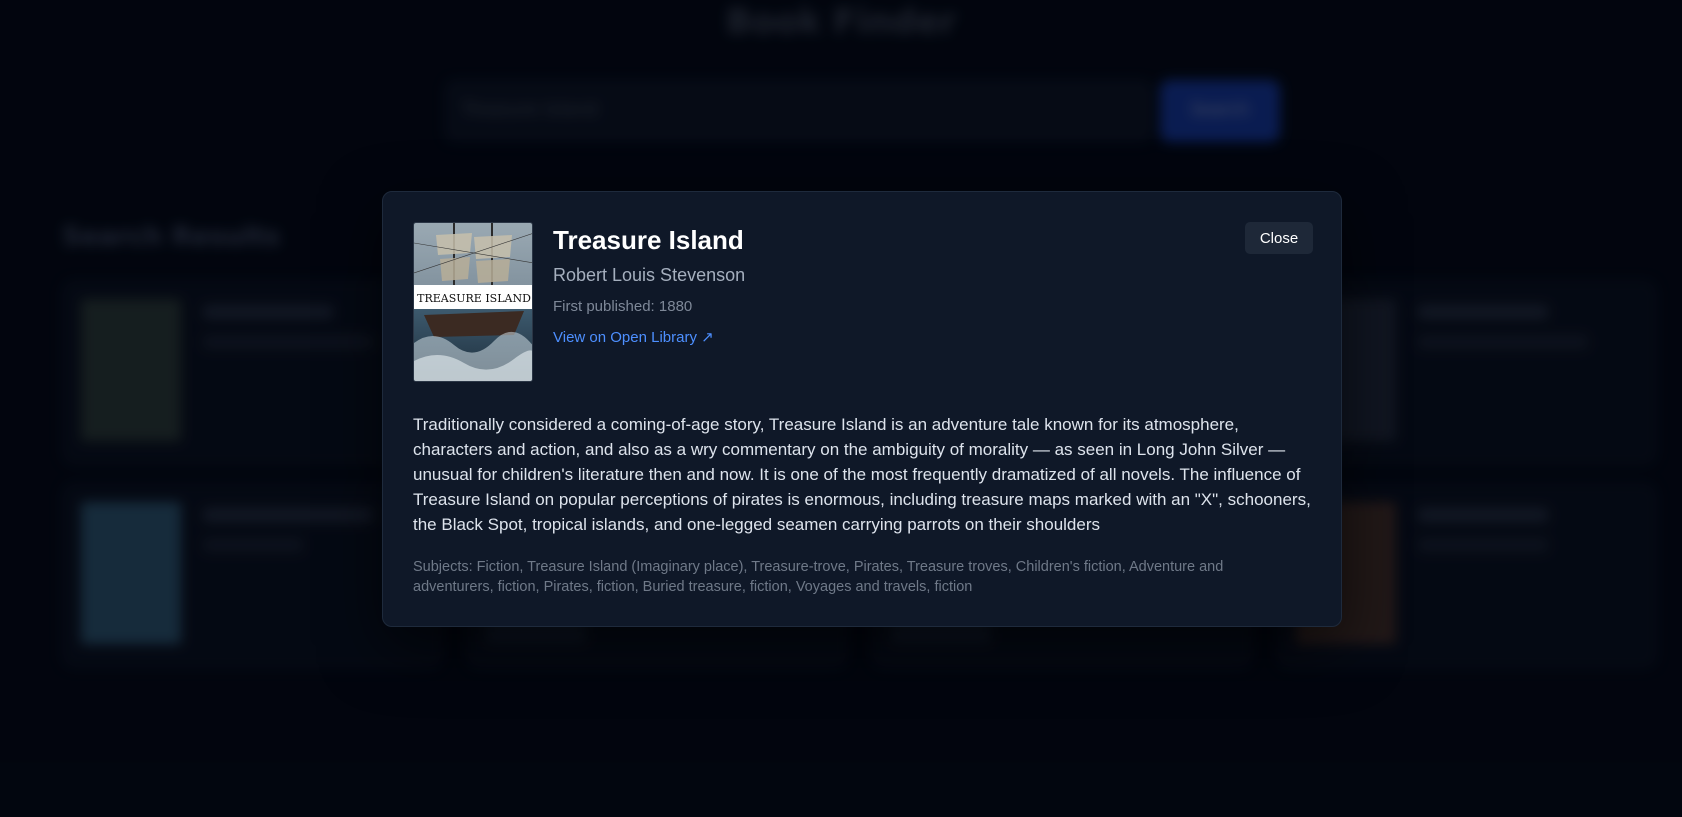 The width and height of the screenshot is (1682, 817). I want to click on book-title: Treasure Island, so click(648, 240).